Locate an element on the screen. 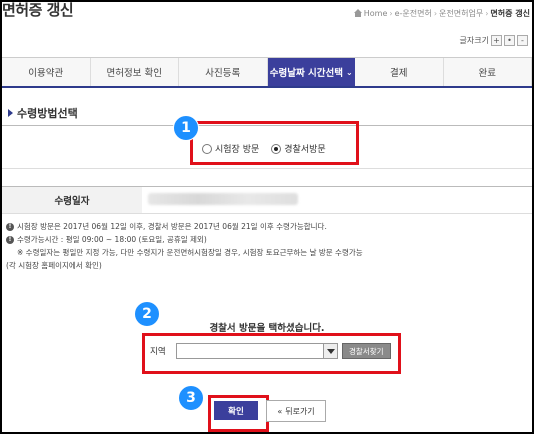 The image size is (534, 434). notice-item: ! 수령가능시간 : 평일 09:00 ~ 18:00 (토요일, 공휴일 제외) is located at coordinates (184, 239).